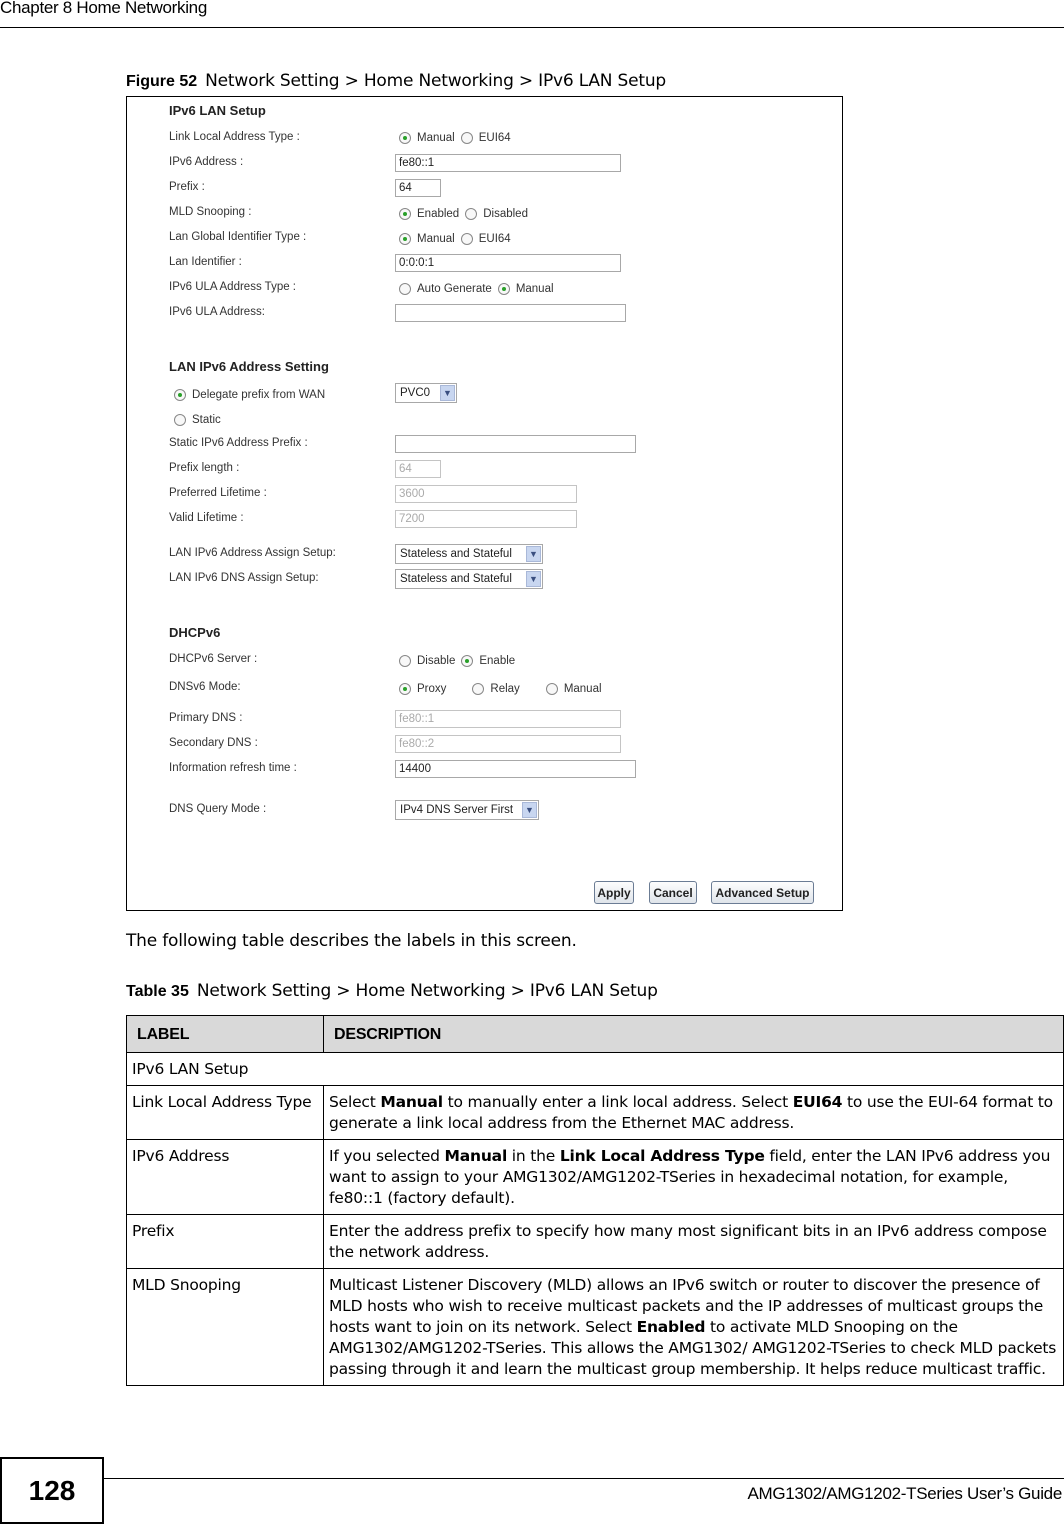 This screenshot has height=1524, width=1064. I want to click on table-header-row: LABEL DESCRIPTION, so click(595, 1034).